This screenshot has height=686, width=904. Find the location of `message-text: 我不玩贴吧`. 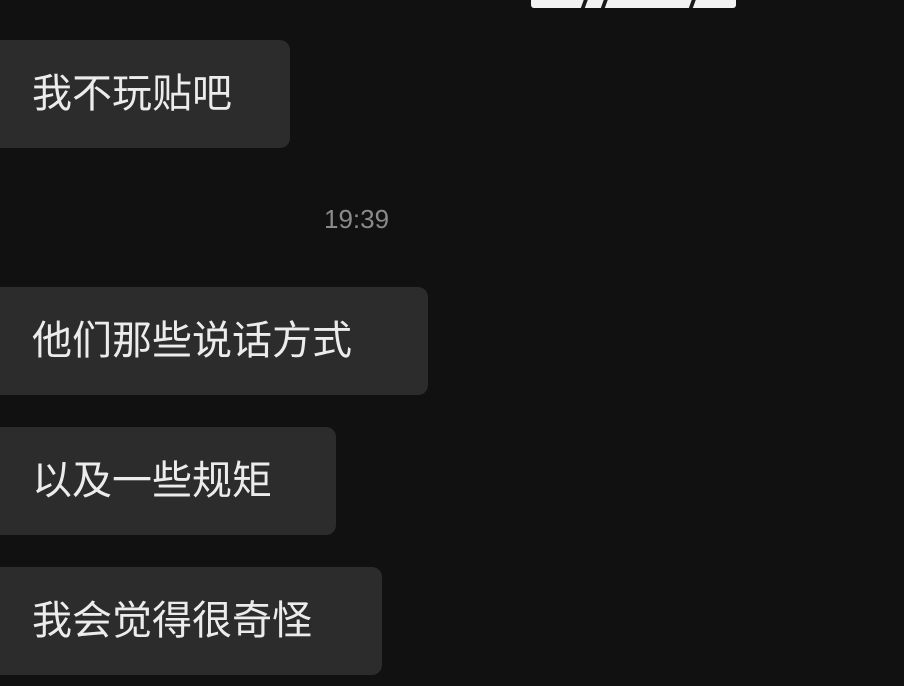

message-text: 我不玩贴吧 is located at coordinates (132, 94).